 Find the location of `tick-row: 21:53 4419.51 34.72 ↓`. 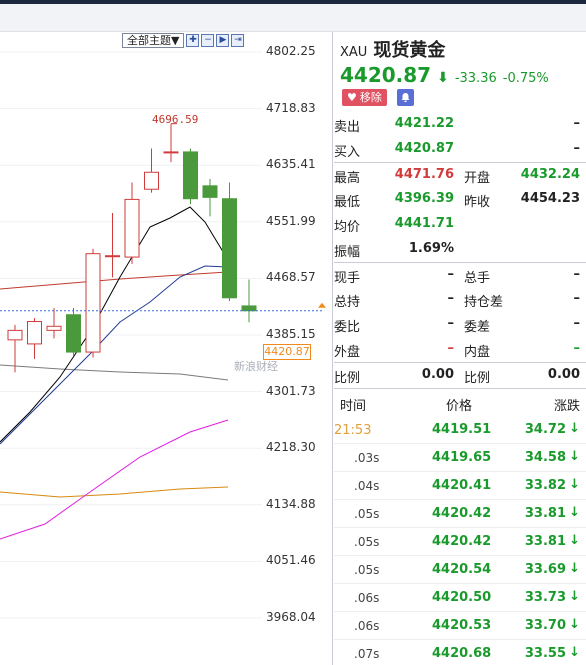

tick-row: 21:53 4419.51 34.72 ↓ is located at coordinates (460, 430).